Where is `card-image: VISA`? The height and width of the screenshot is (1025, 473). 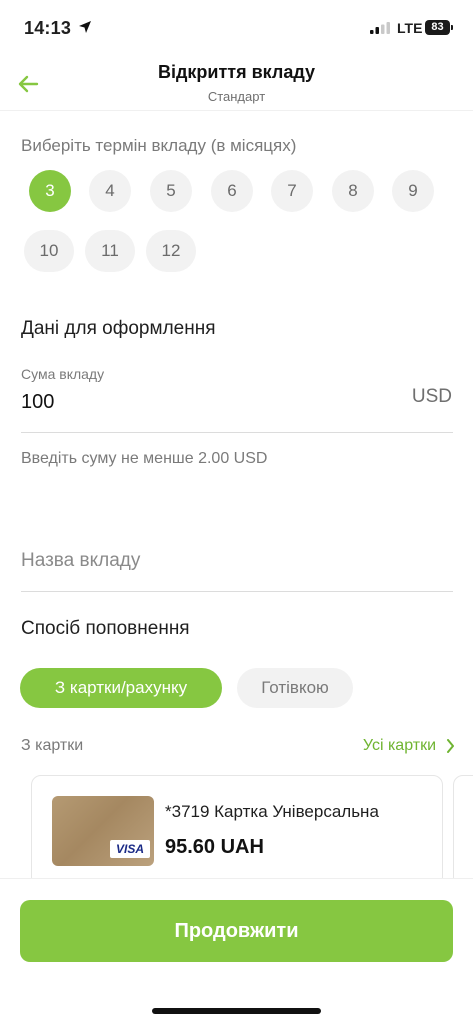
card-image: VISA is located at coordinates (103, 831).